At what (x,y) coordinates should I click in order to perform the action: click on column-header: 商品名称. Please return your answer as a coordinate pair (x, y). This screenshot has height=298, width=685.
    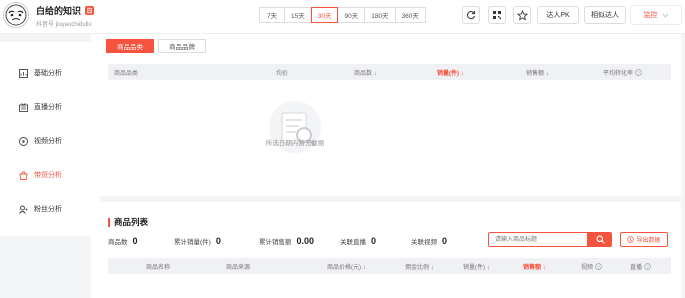
    Looking at the image, I should click on (158, 267).